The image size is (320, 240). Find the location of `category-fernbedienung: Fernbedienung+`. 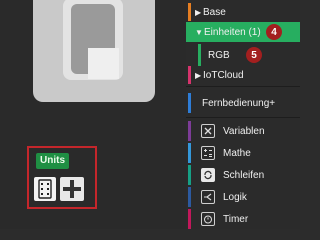

category-fernbedienung: Fernbedienung+ is located at coordinates (243, 103).